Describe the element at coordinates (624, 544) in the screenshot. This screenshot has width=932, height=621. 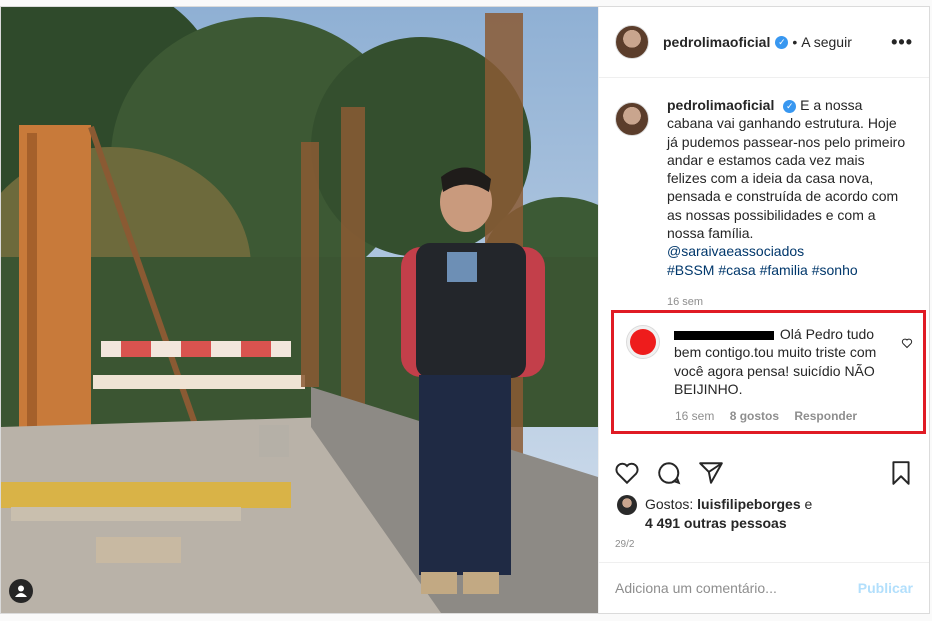
I see `post-date: 29/2` at that location.